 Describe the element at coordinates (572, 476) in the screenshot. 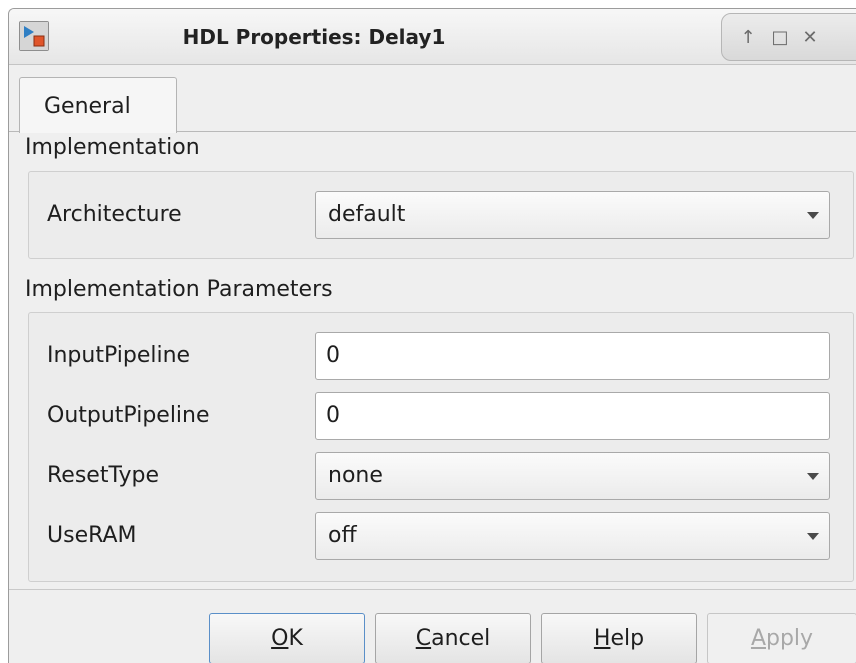

I see `reset-type-dropdown: none` at that location.